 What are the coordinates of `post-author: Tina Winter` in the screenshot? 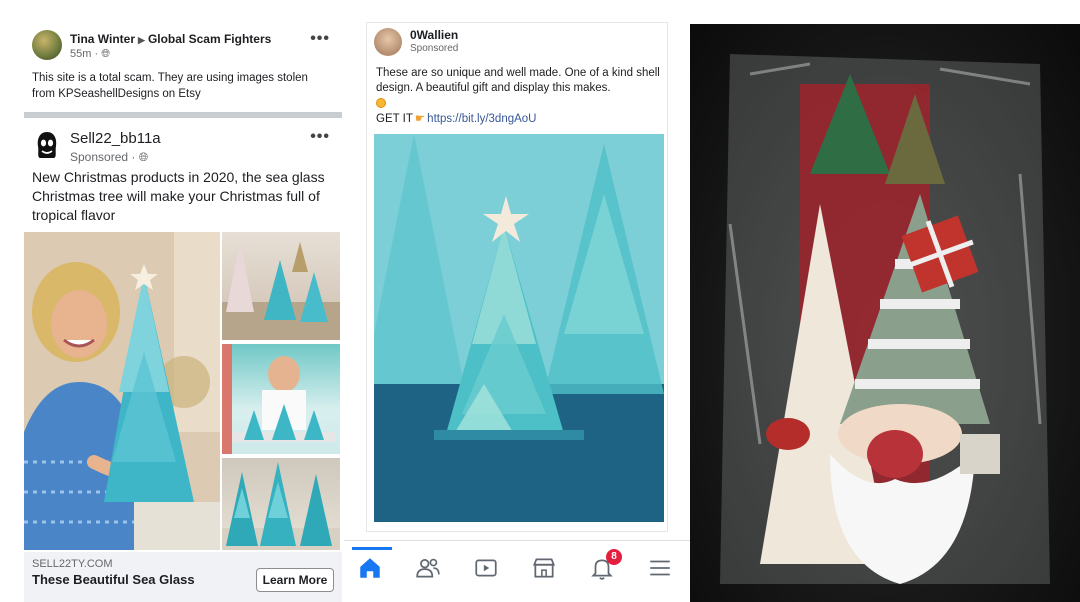 It's located at (102, 39).